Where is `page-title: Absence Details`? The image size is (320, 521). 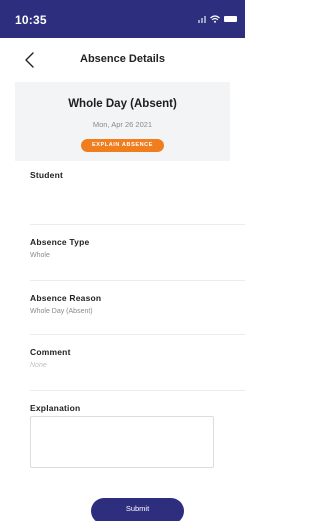 page-title: Absence Details is located at coordinates (122, 59).